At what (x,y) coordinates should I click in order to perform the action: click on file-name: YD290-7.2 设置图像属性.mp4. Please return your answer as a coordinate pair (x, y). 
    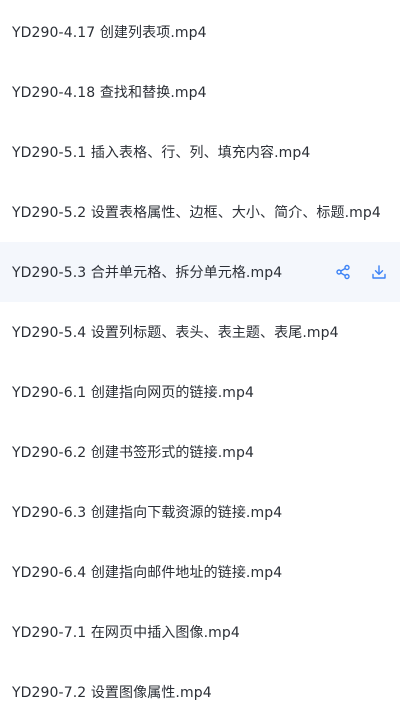
    Looking at the image, I should click on (112, 693).